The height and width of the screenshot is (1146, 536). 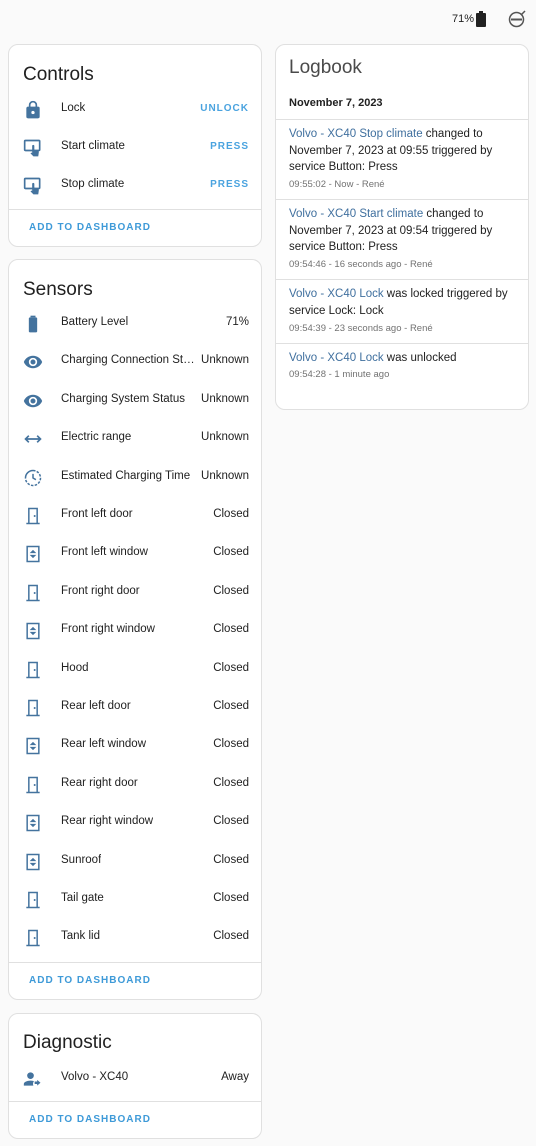 I want to click on lock-icon, so click(x=33, y=110).